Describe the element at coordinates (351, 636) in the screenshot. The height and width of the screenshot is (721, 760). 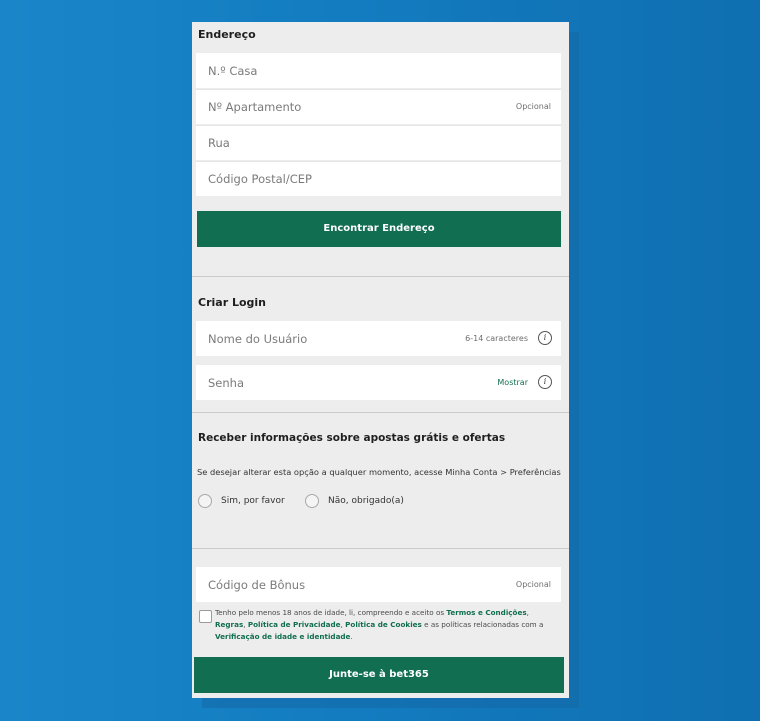
I see `terms-end: .` at that location.